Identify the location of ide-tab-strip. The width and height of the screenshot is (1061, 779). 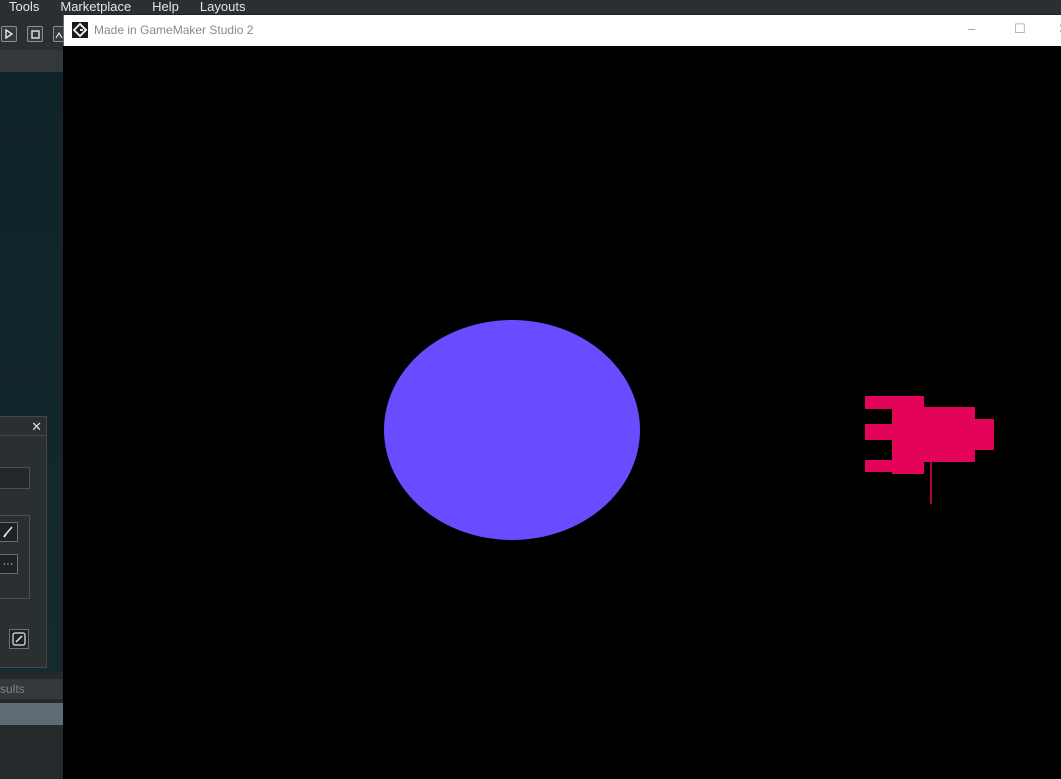
(32, 61).